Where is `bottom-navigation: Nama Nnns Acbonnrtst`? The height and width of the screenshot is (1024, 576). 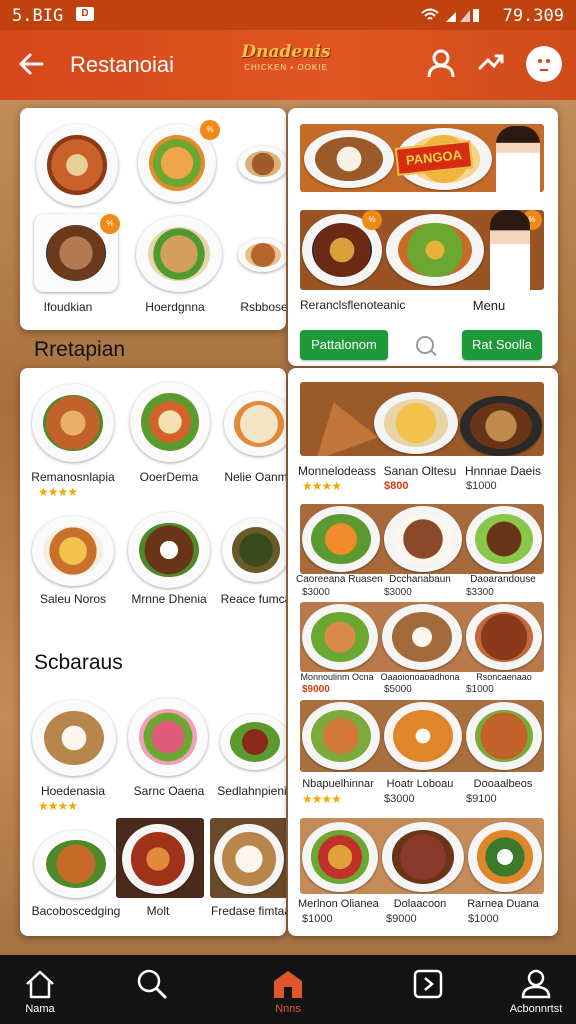
bottom-navigation: Nama Nnns Acbonnrtst is located at coordinates (288, 989).